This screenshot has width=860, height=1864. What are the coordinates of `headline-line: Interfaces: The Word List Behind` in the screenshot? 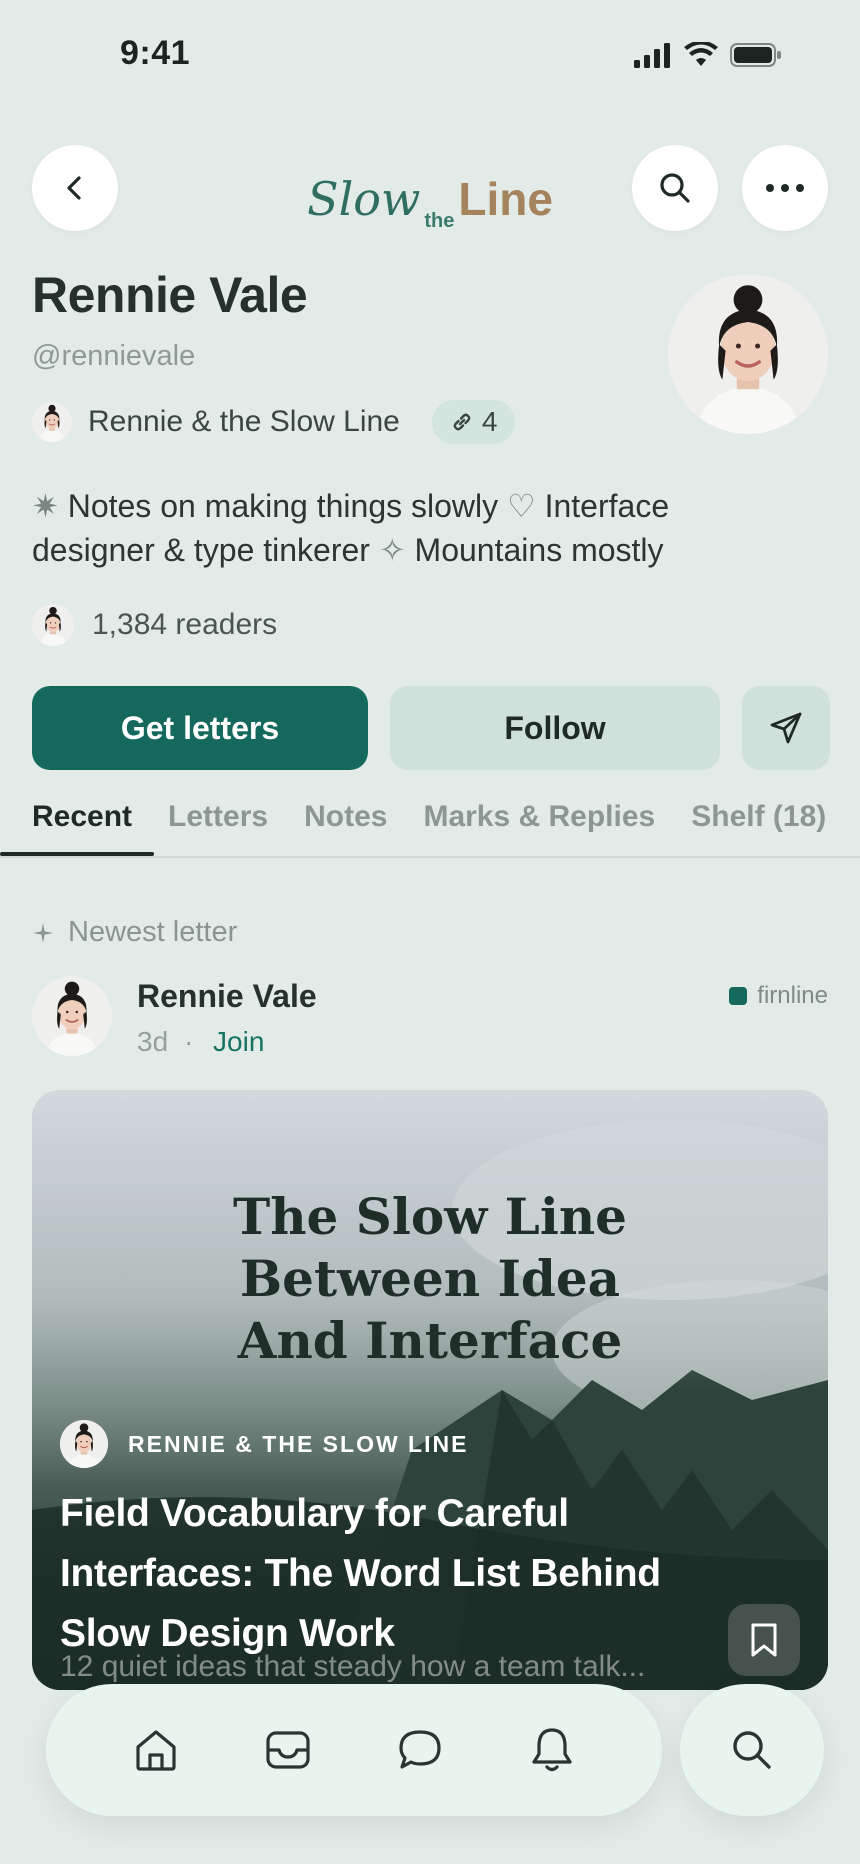 It's located at (360, 1573).